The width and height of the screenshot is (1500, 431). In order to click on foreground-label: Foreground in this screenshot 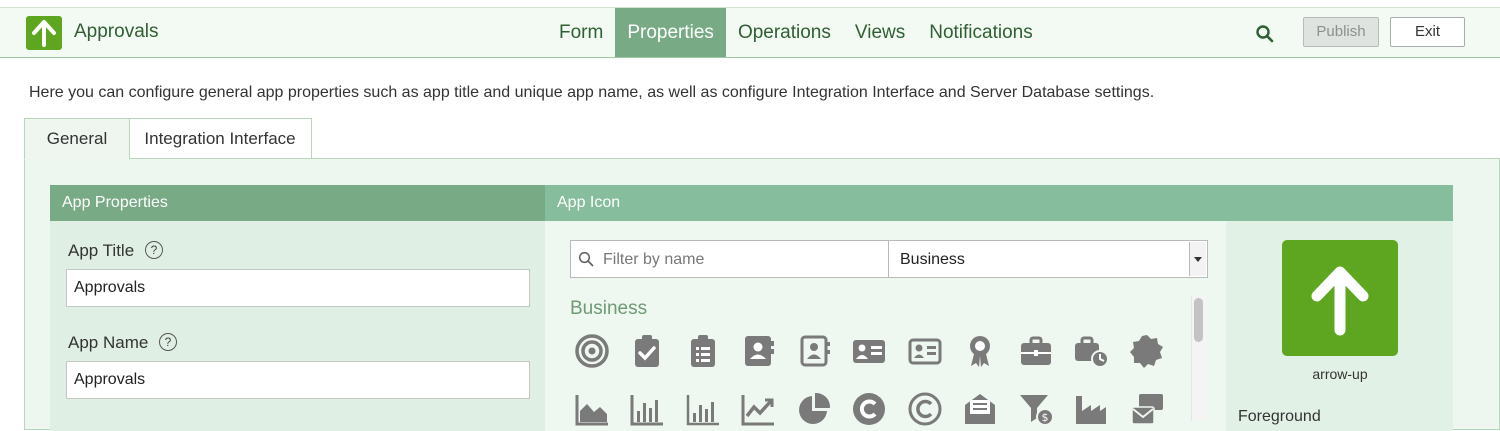, I will do `click(1279, 416)`.